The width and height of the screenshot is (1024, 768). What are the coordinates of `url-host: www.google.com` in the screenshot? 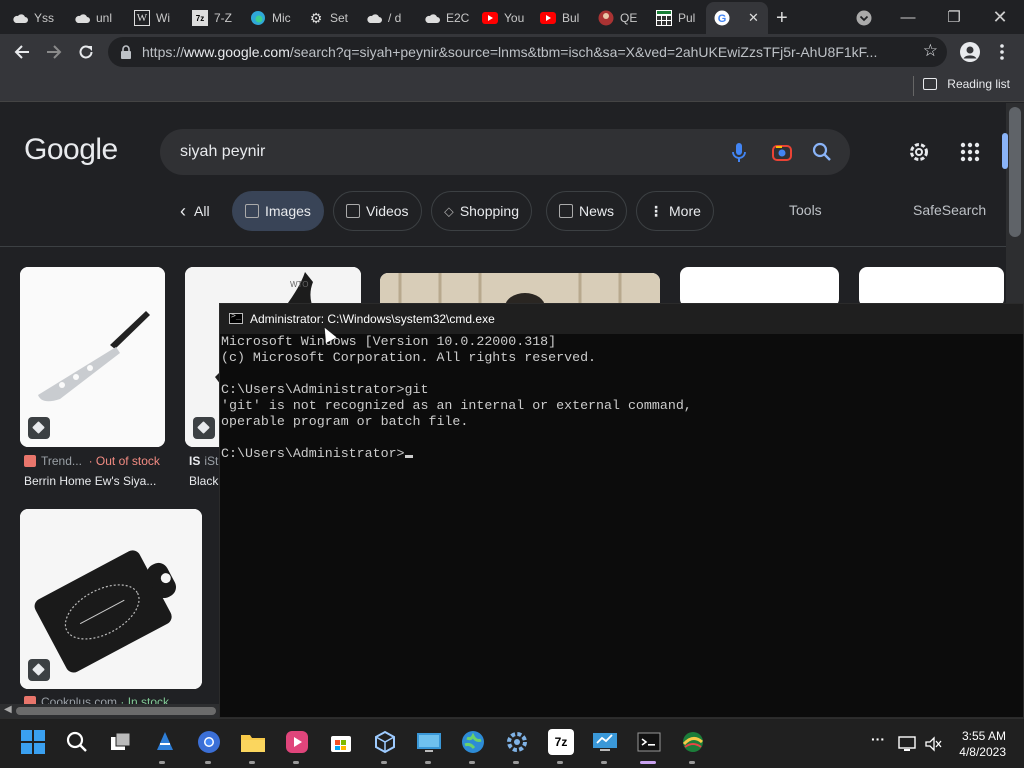 It's located at (237, 52).